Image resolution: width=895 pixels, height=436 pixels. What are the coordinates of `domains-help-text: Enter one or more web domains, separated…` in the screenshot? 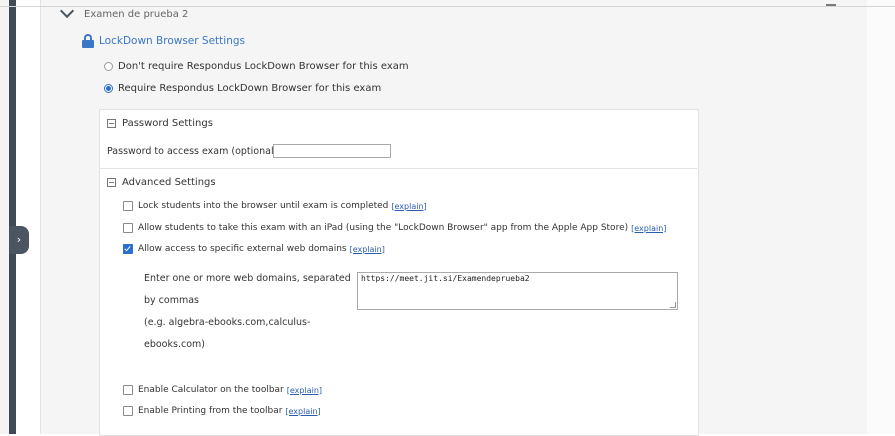 It's located at (247, 312).